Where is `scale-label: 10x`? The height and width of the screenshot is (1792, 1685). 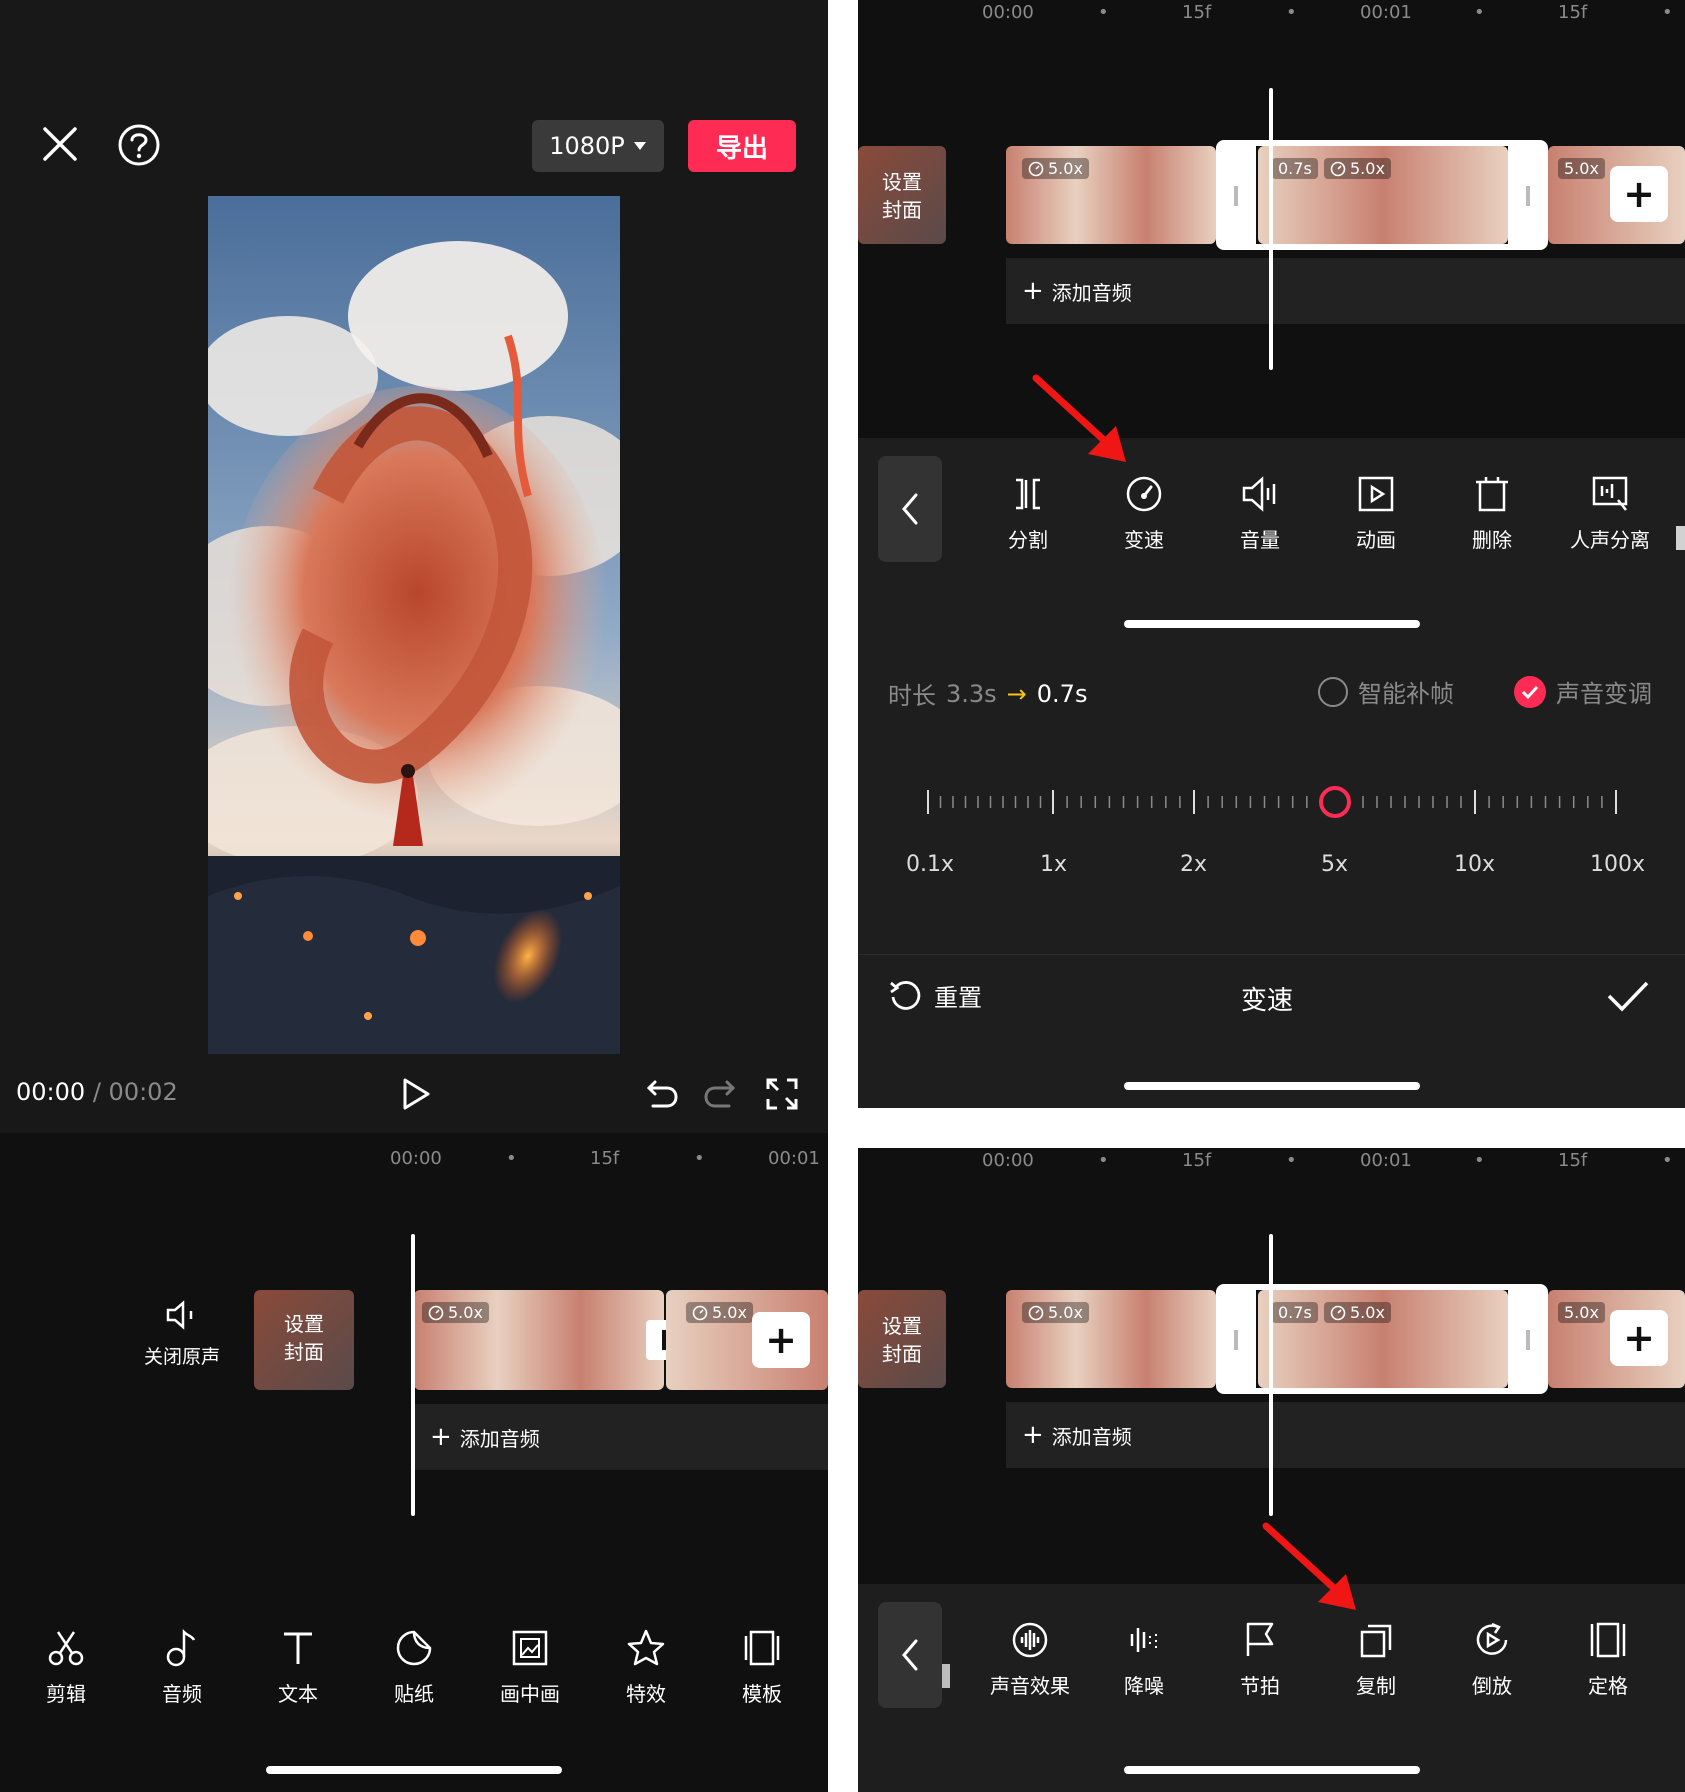
scale-label: 10x is located at coordinates (1475, 864).